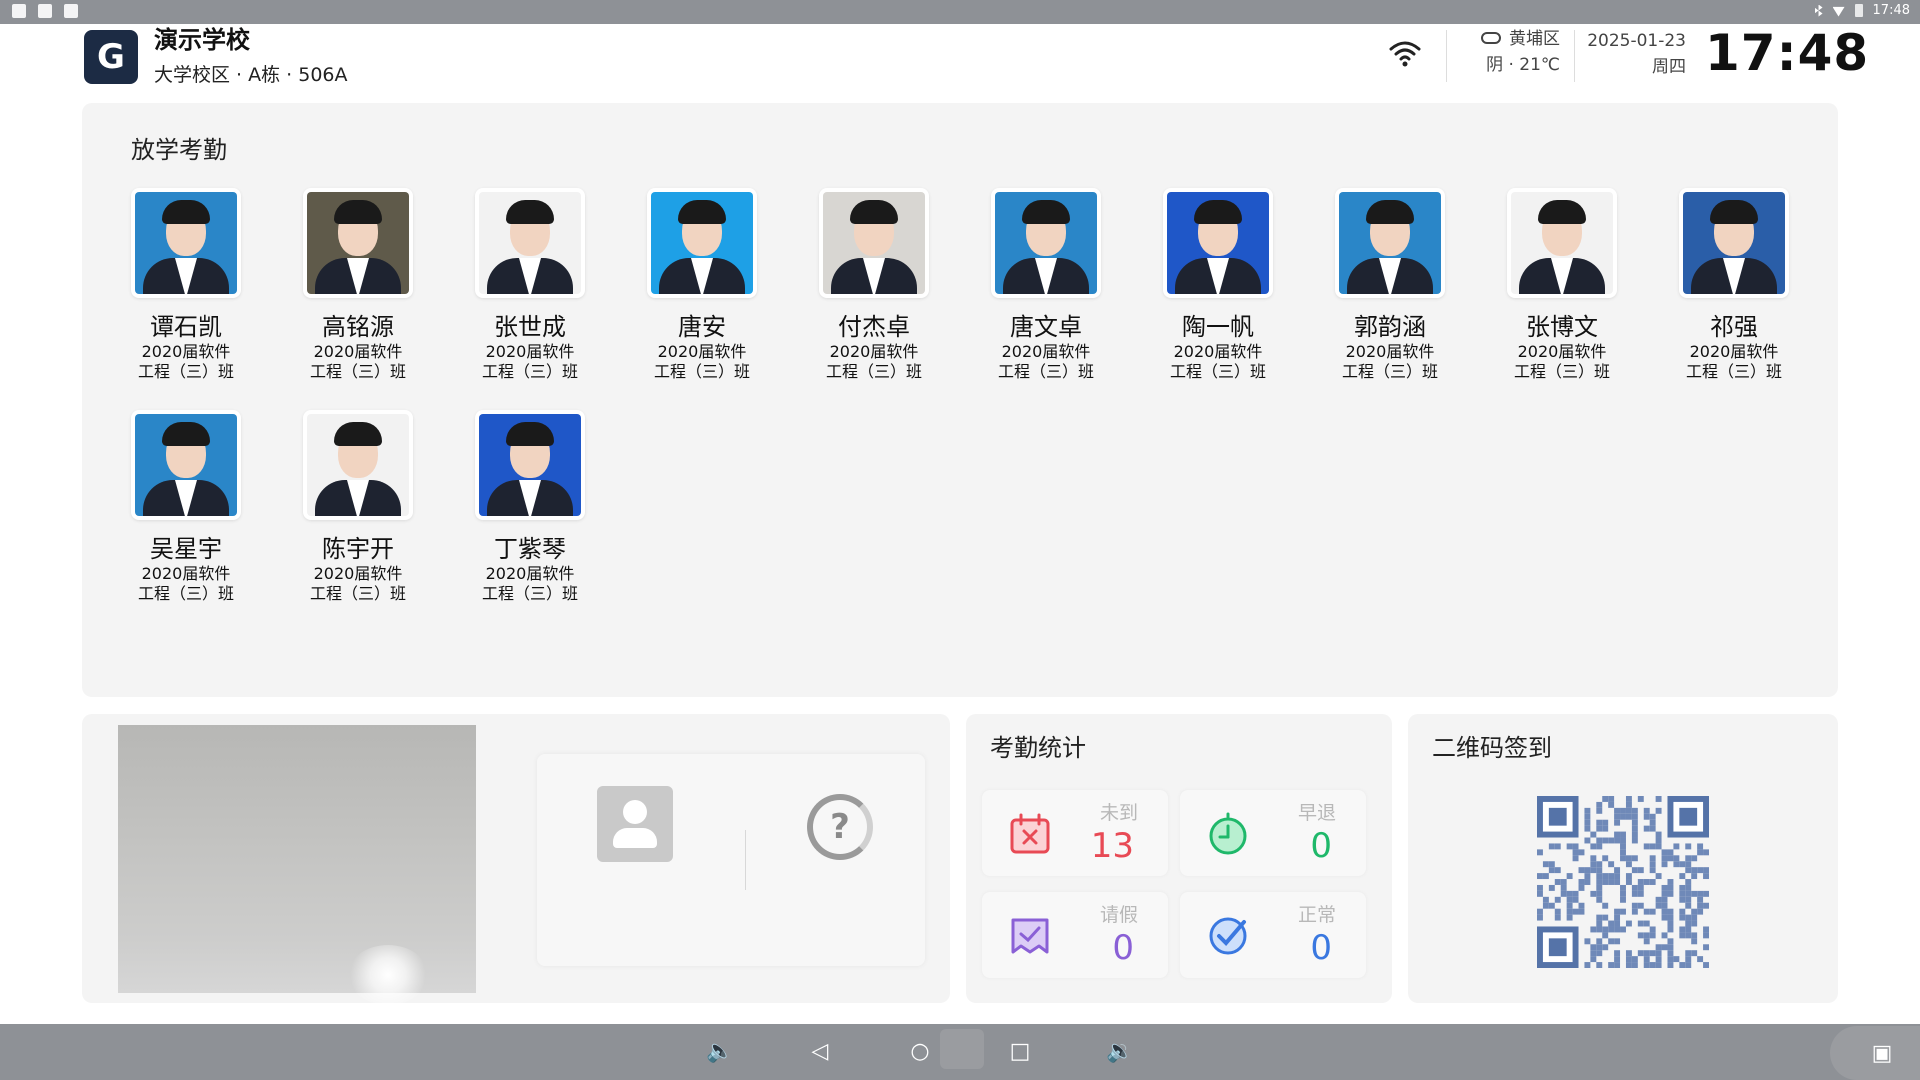 This screenshot has height=1080, width=1920. What do you see at coordinates (251, 75) in the screenshot?
I see `classroom-location: 大学校区 · A栋 · 506A` at bounding box center [251, 75].